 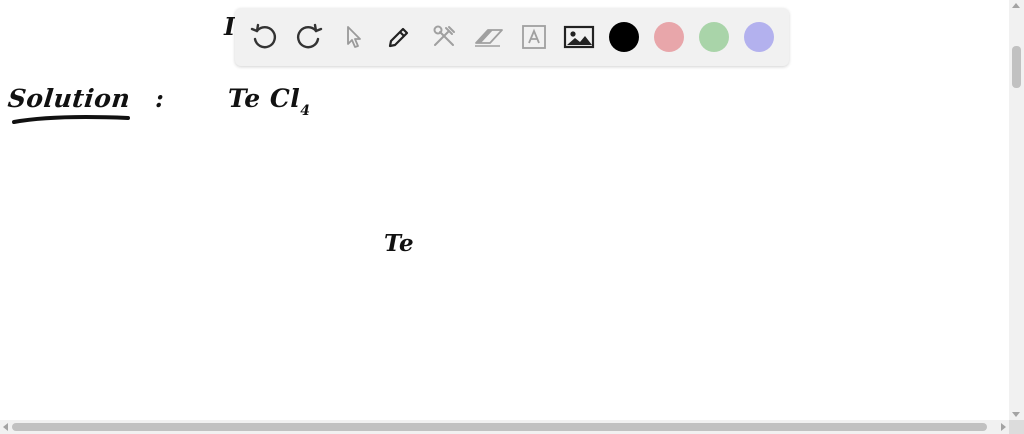 I want to click on undo-icon, so click(x=263, y=36).